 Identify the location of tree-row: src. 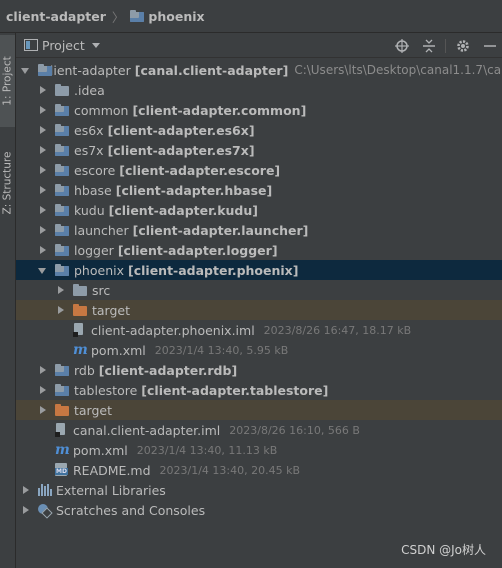
(259, 290).